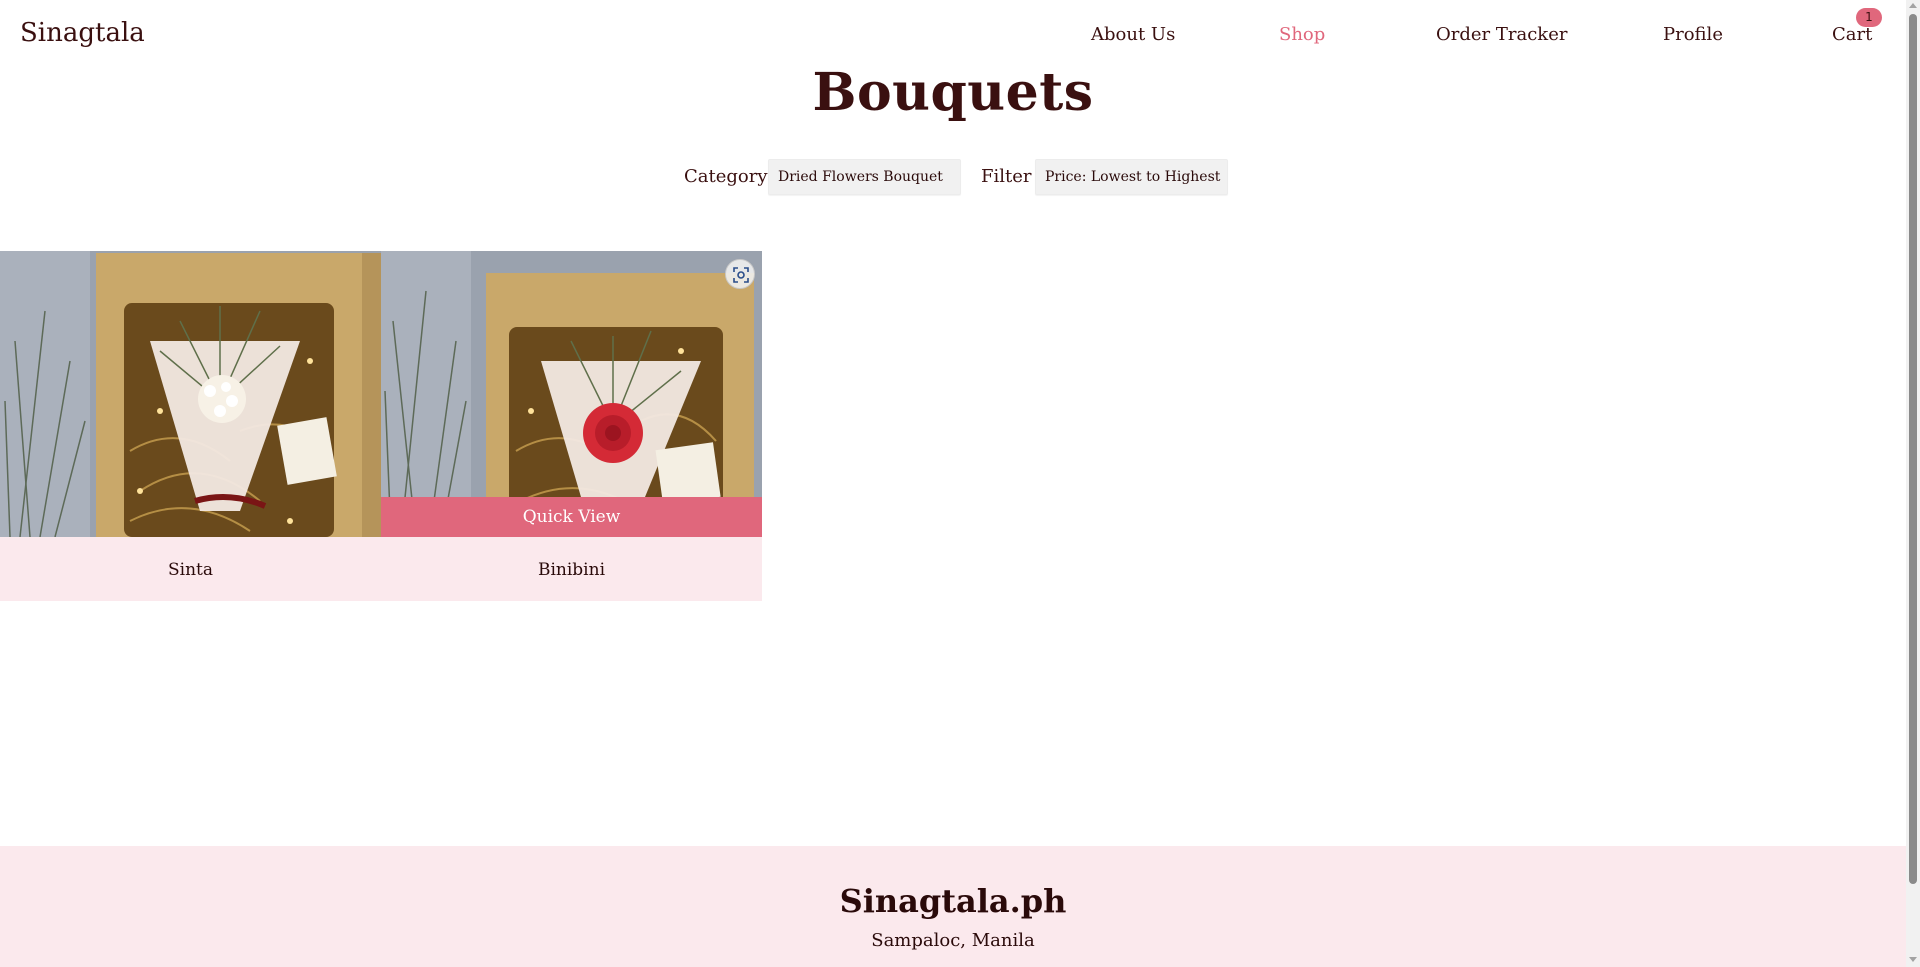  What do you see at coordinates (1913, 5) in the screenshot?
I see `scroll-up-arrow-icon` at bounding box center [1913, 5].